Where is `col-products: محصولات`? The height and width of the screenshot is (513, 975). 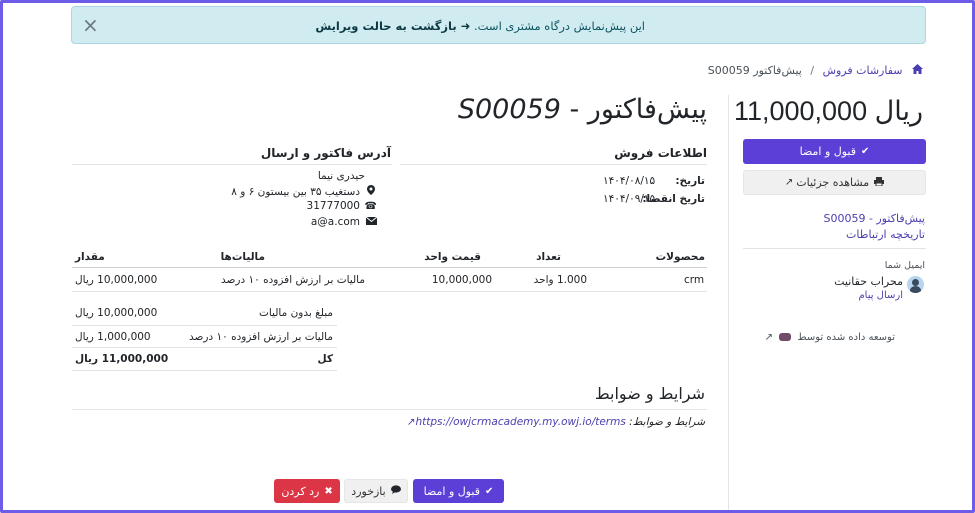
col-products: محصولات is located at coordinates (680, 257).